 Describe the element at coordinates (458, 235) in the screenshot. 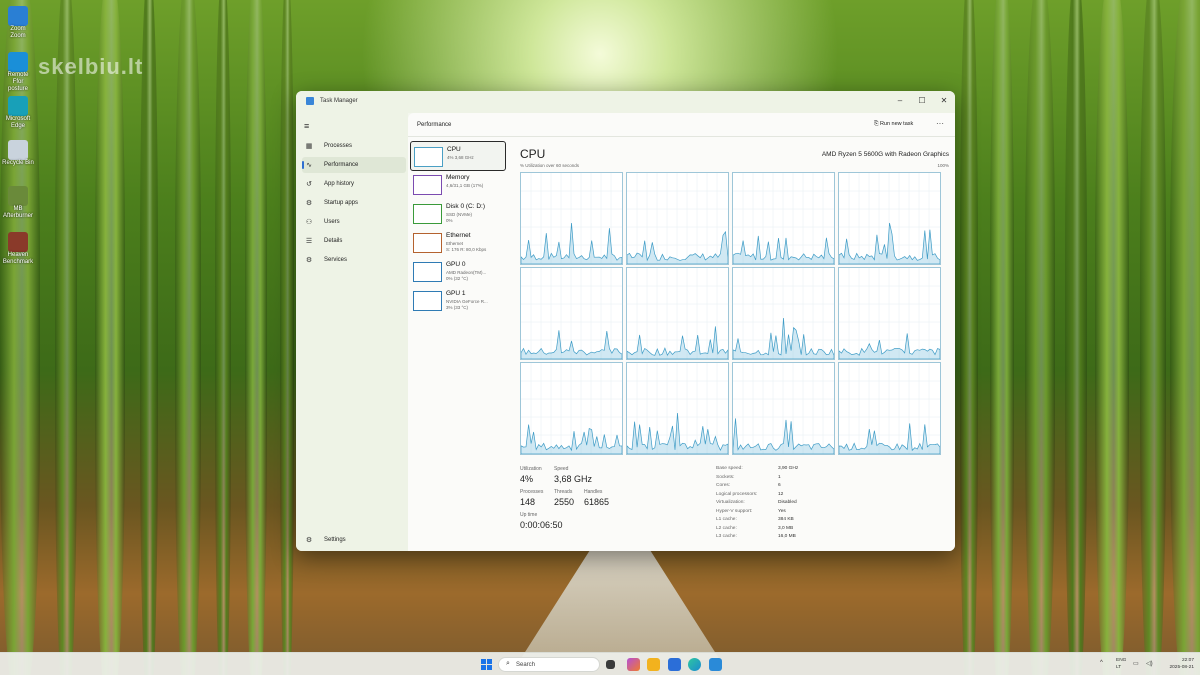

I see `resource-name: Ethernet` at that location.